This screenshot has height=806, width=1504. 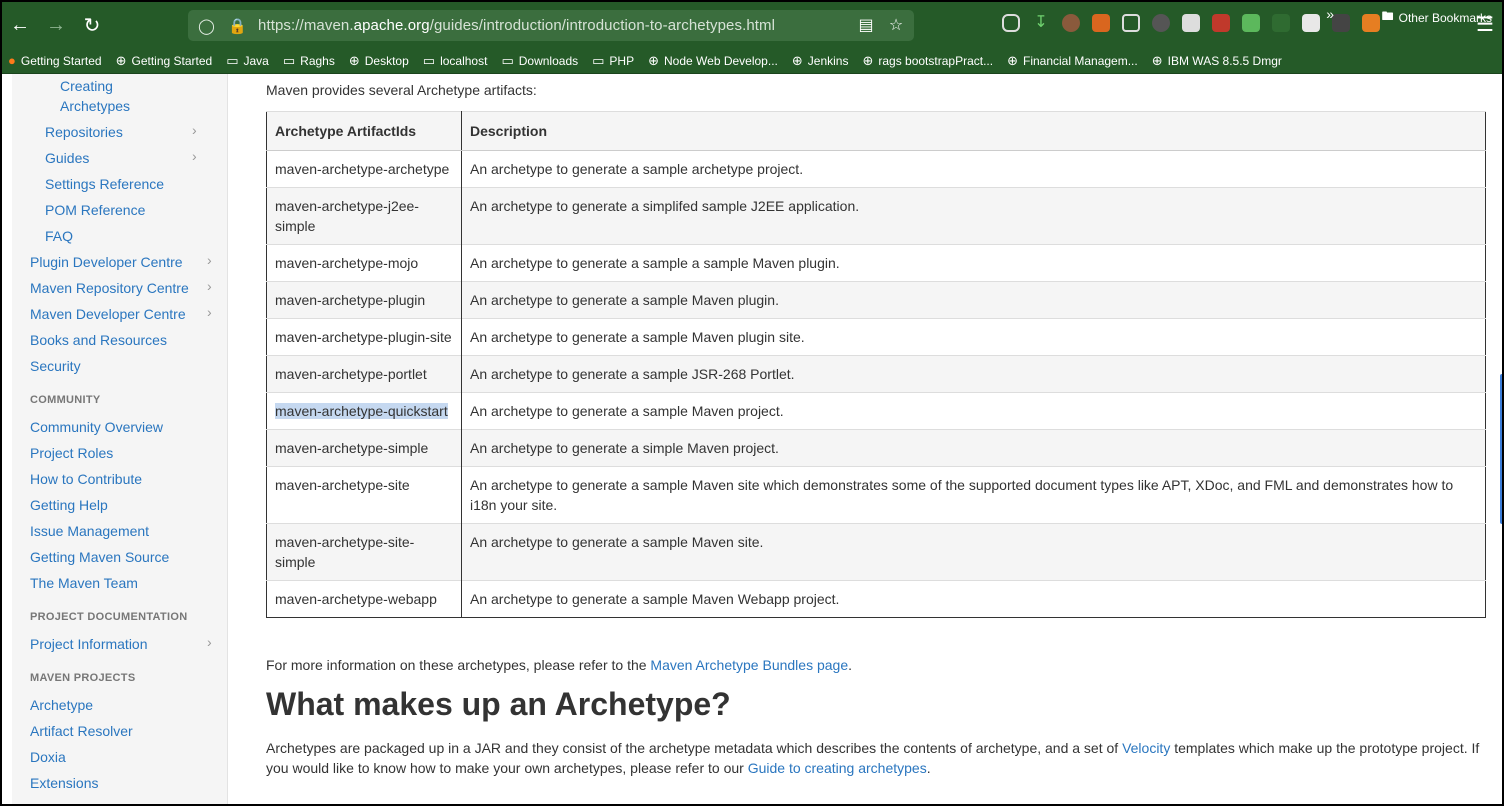 I want to click on sidebar-item-maven-developer-centre: Maven Developer Centre, so click(x=108, y=314).